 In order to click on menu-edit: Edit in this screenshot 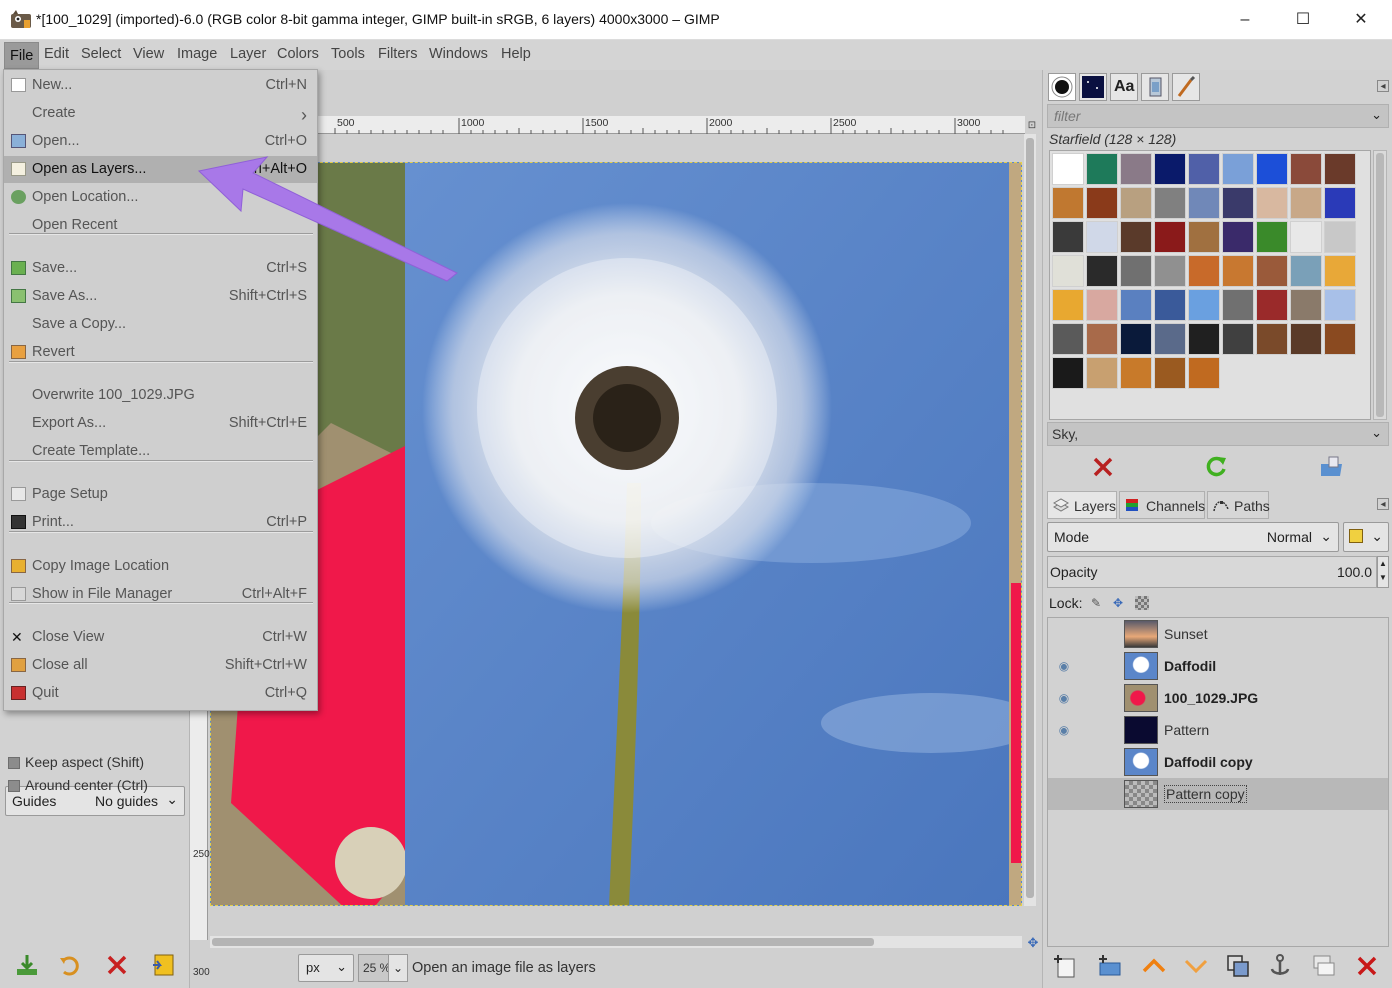, I will do `click(56, 54)`.